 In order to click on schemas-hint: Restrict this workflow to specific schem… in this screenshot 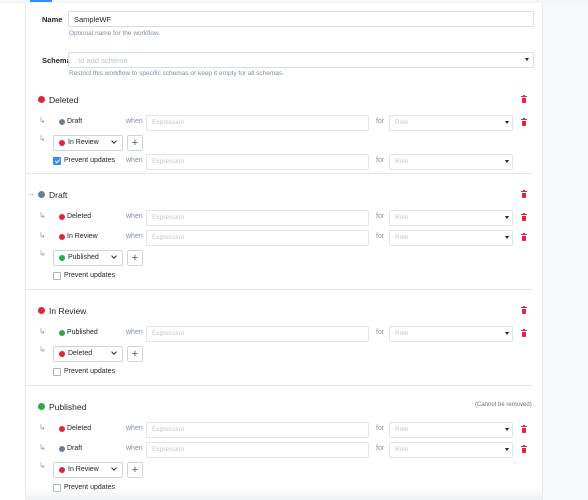, I will do `click(176, 73)`.